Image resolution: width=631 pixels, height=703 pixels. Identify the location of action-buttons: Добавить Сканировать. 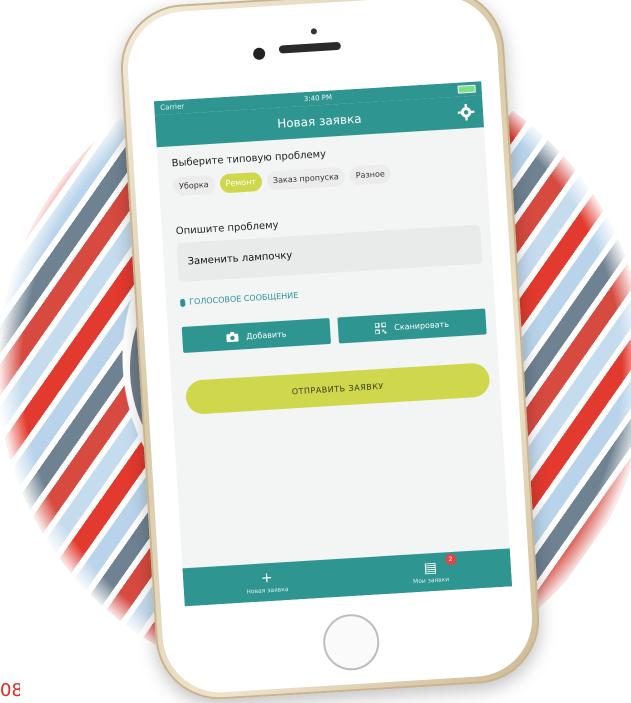
(334, 330).